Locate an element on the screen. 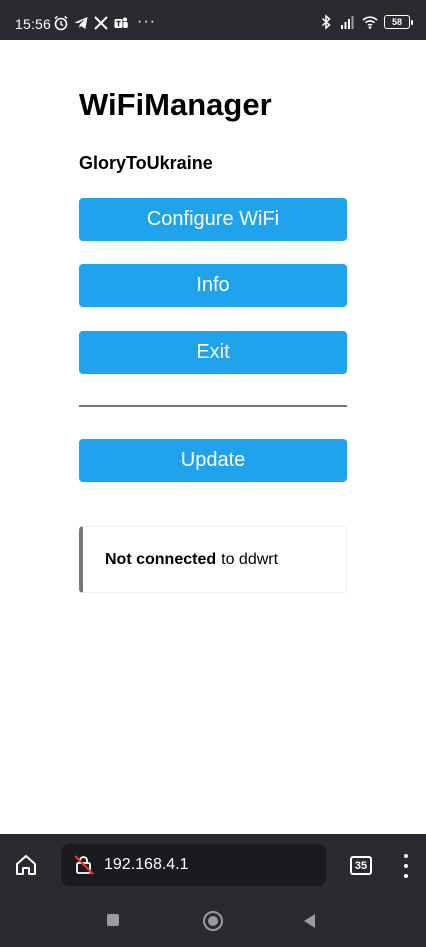  connection-status-message: Not connected to ddwrt is located at coordinates (213, 559).